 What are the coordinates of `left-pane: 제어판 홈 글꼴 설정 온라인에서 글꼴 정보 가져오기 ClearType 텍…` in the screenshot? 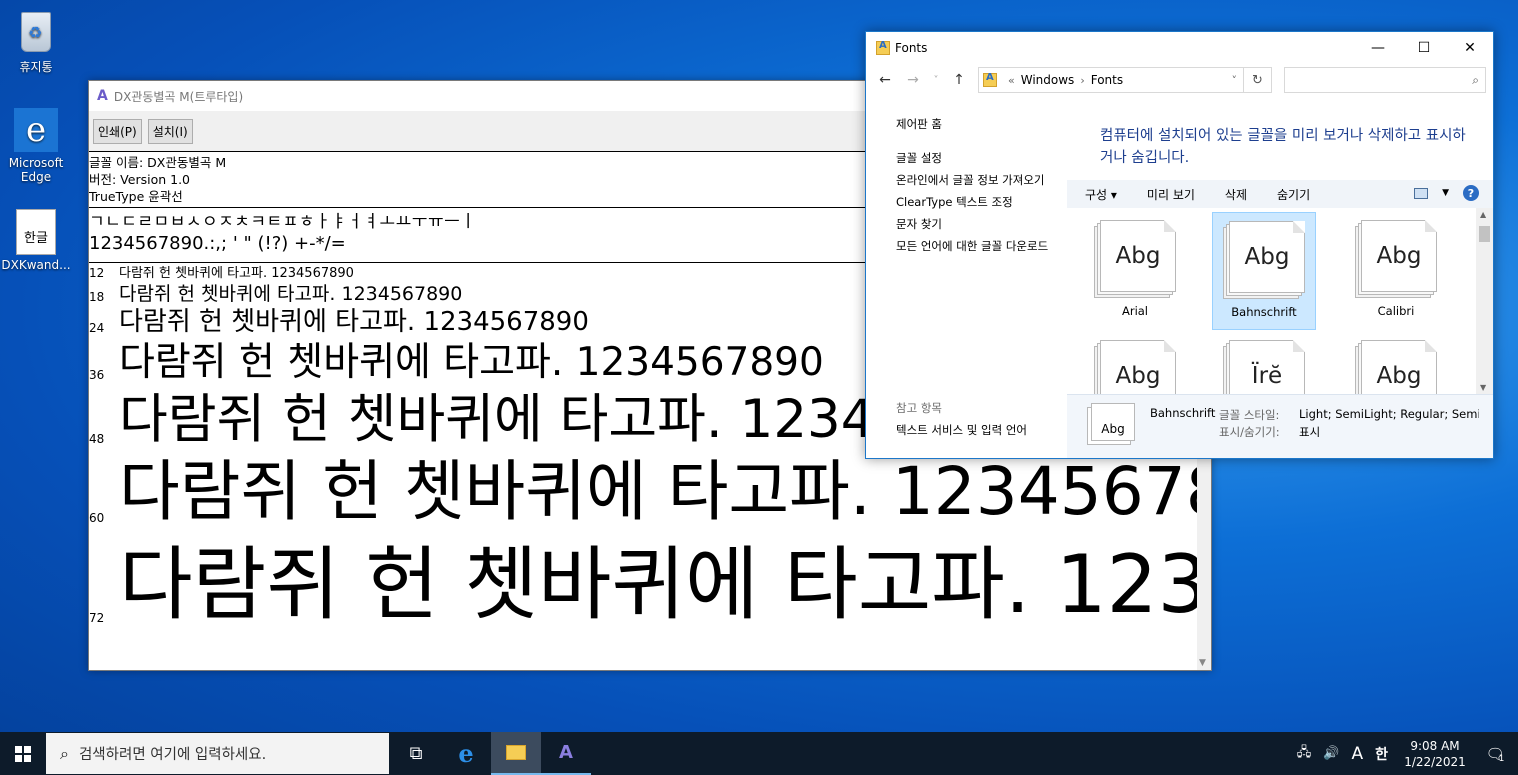 It's located at (966, 277).